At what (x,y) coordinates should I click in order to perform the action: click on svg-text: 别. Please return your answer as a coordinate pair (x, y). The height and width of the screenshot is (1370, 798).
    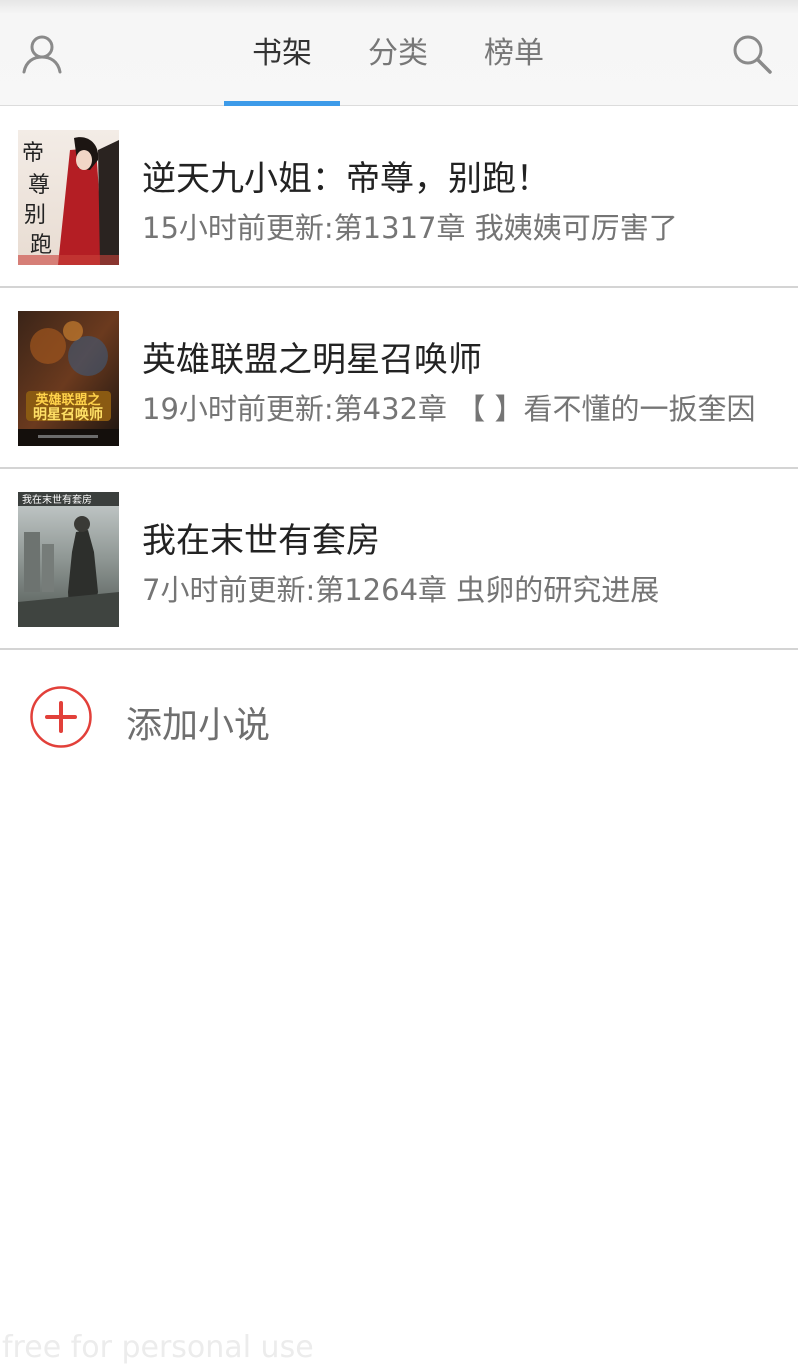
    Looking at the image, I should click on (35, 215).